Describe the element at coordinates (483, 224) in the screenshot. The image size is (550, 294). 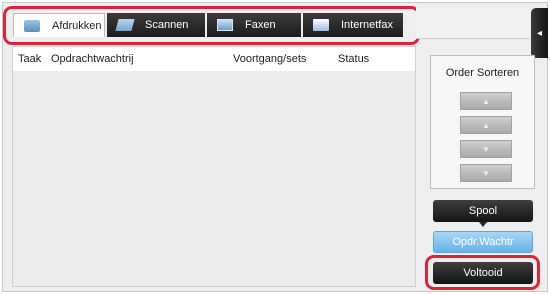
I see `selection-arrow-icon` at that location.